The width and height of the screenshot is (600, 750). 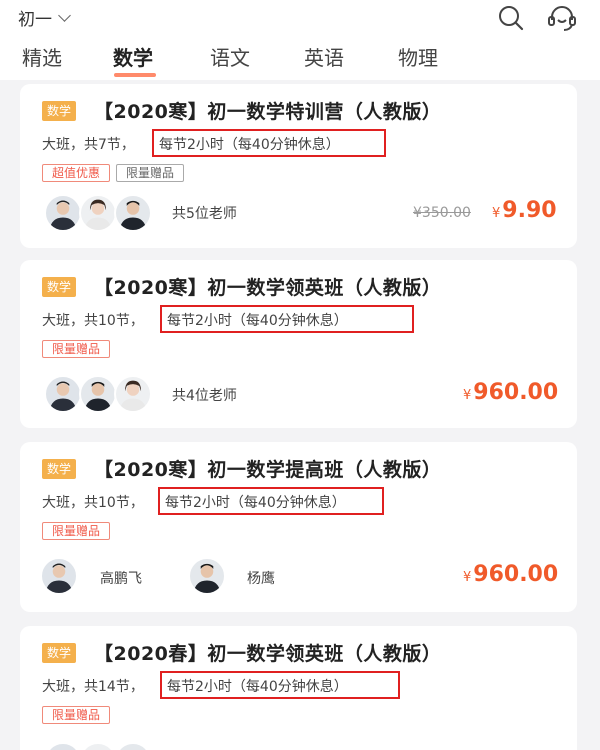 I want to click on tab-english: 英语, so click(x=324, y=56).